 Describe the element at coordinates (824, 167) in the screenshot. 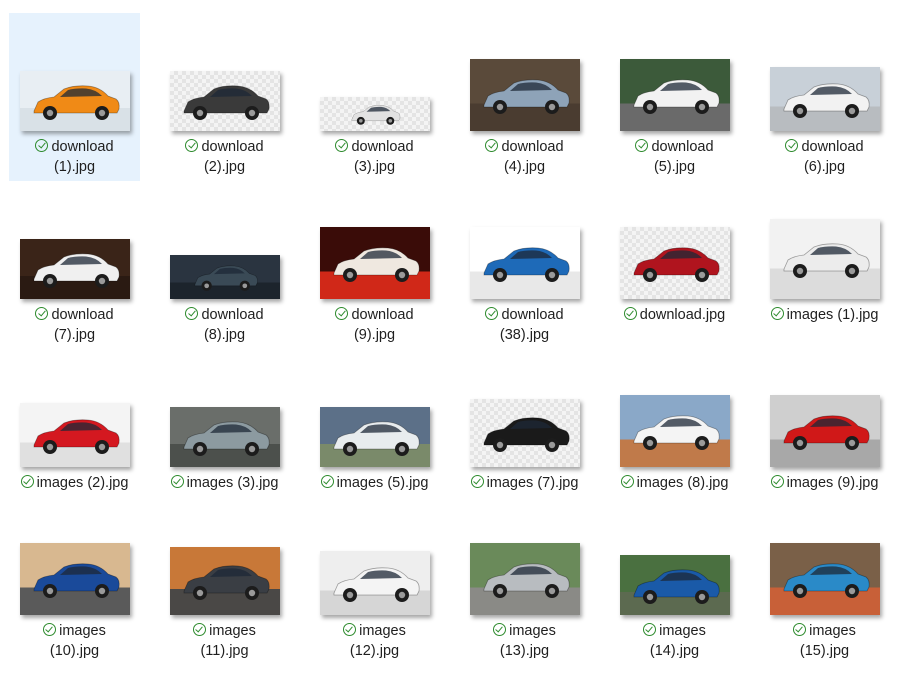

I see `file-name-line2: (6).jpg` at that location.